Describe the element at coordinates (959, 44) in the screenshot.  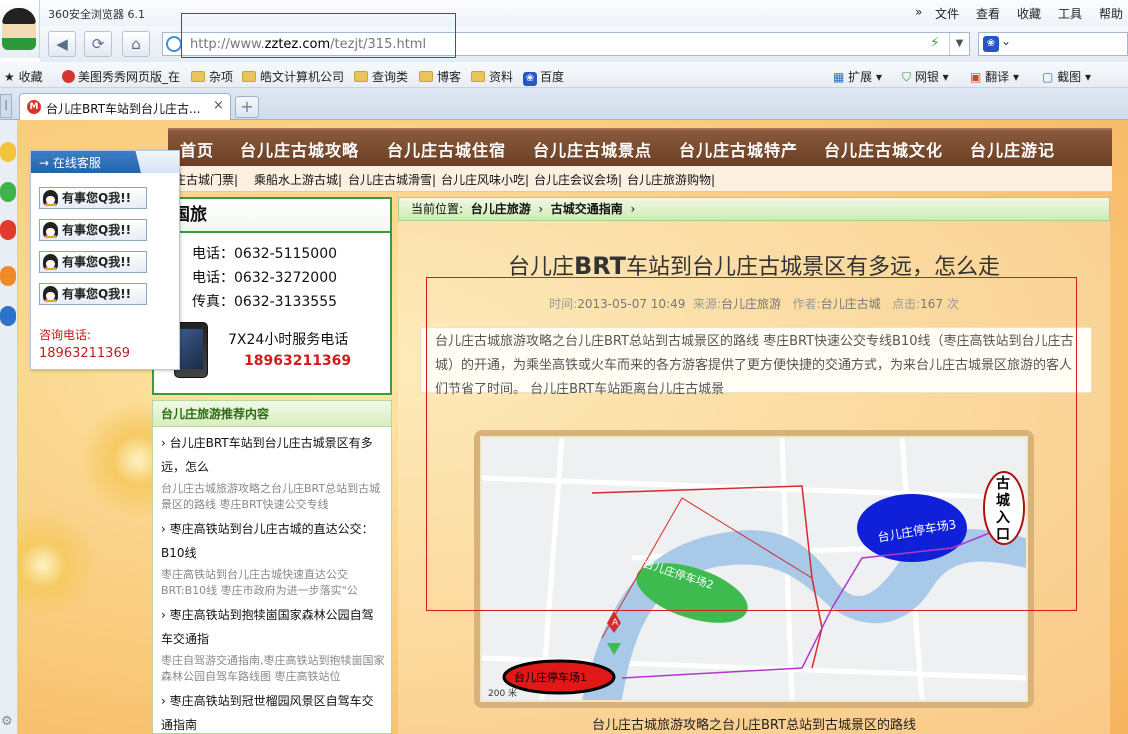
I see `address-dropdown-icon: ▼` at that location.